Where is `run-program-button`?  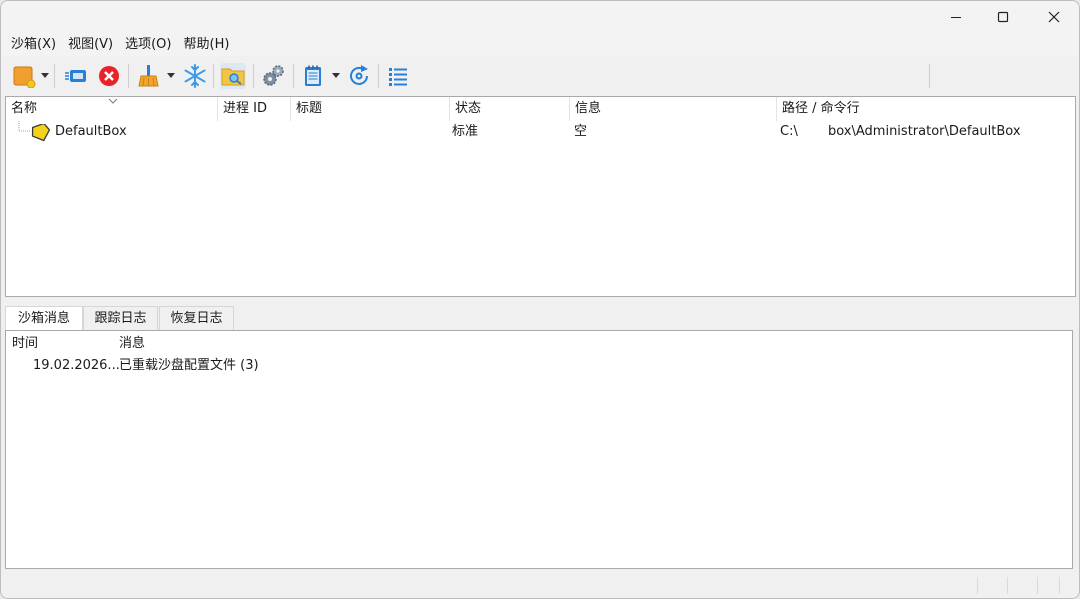
run-program-button is located at coordinates (76, 76).